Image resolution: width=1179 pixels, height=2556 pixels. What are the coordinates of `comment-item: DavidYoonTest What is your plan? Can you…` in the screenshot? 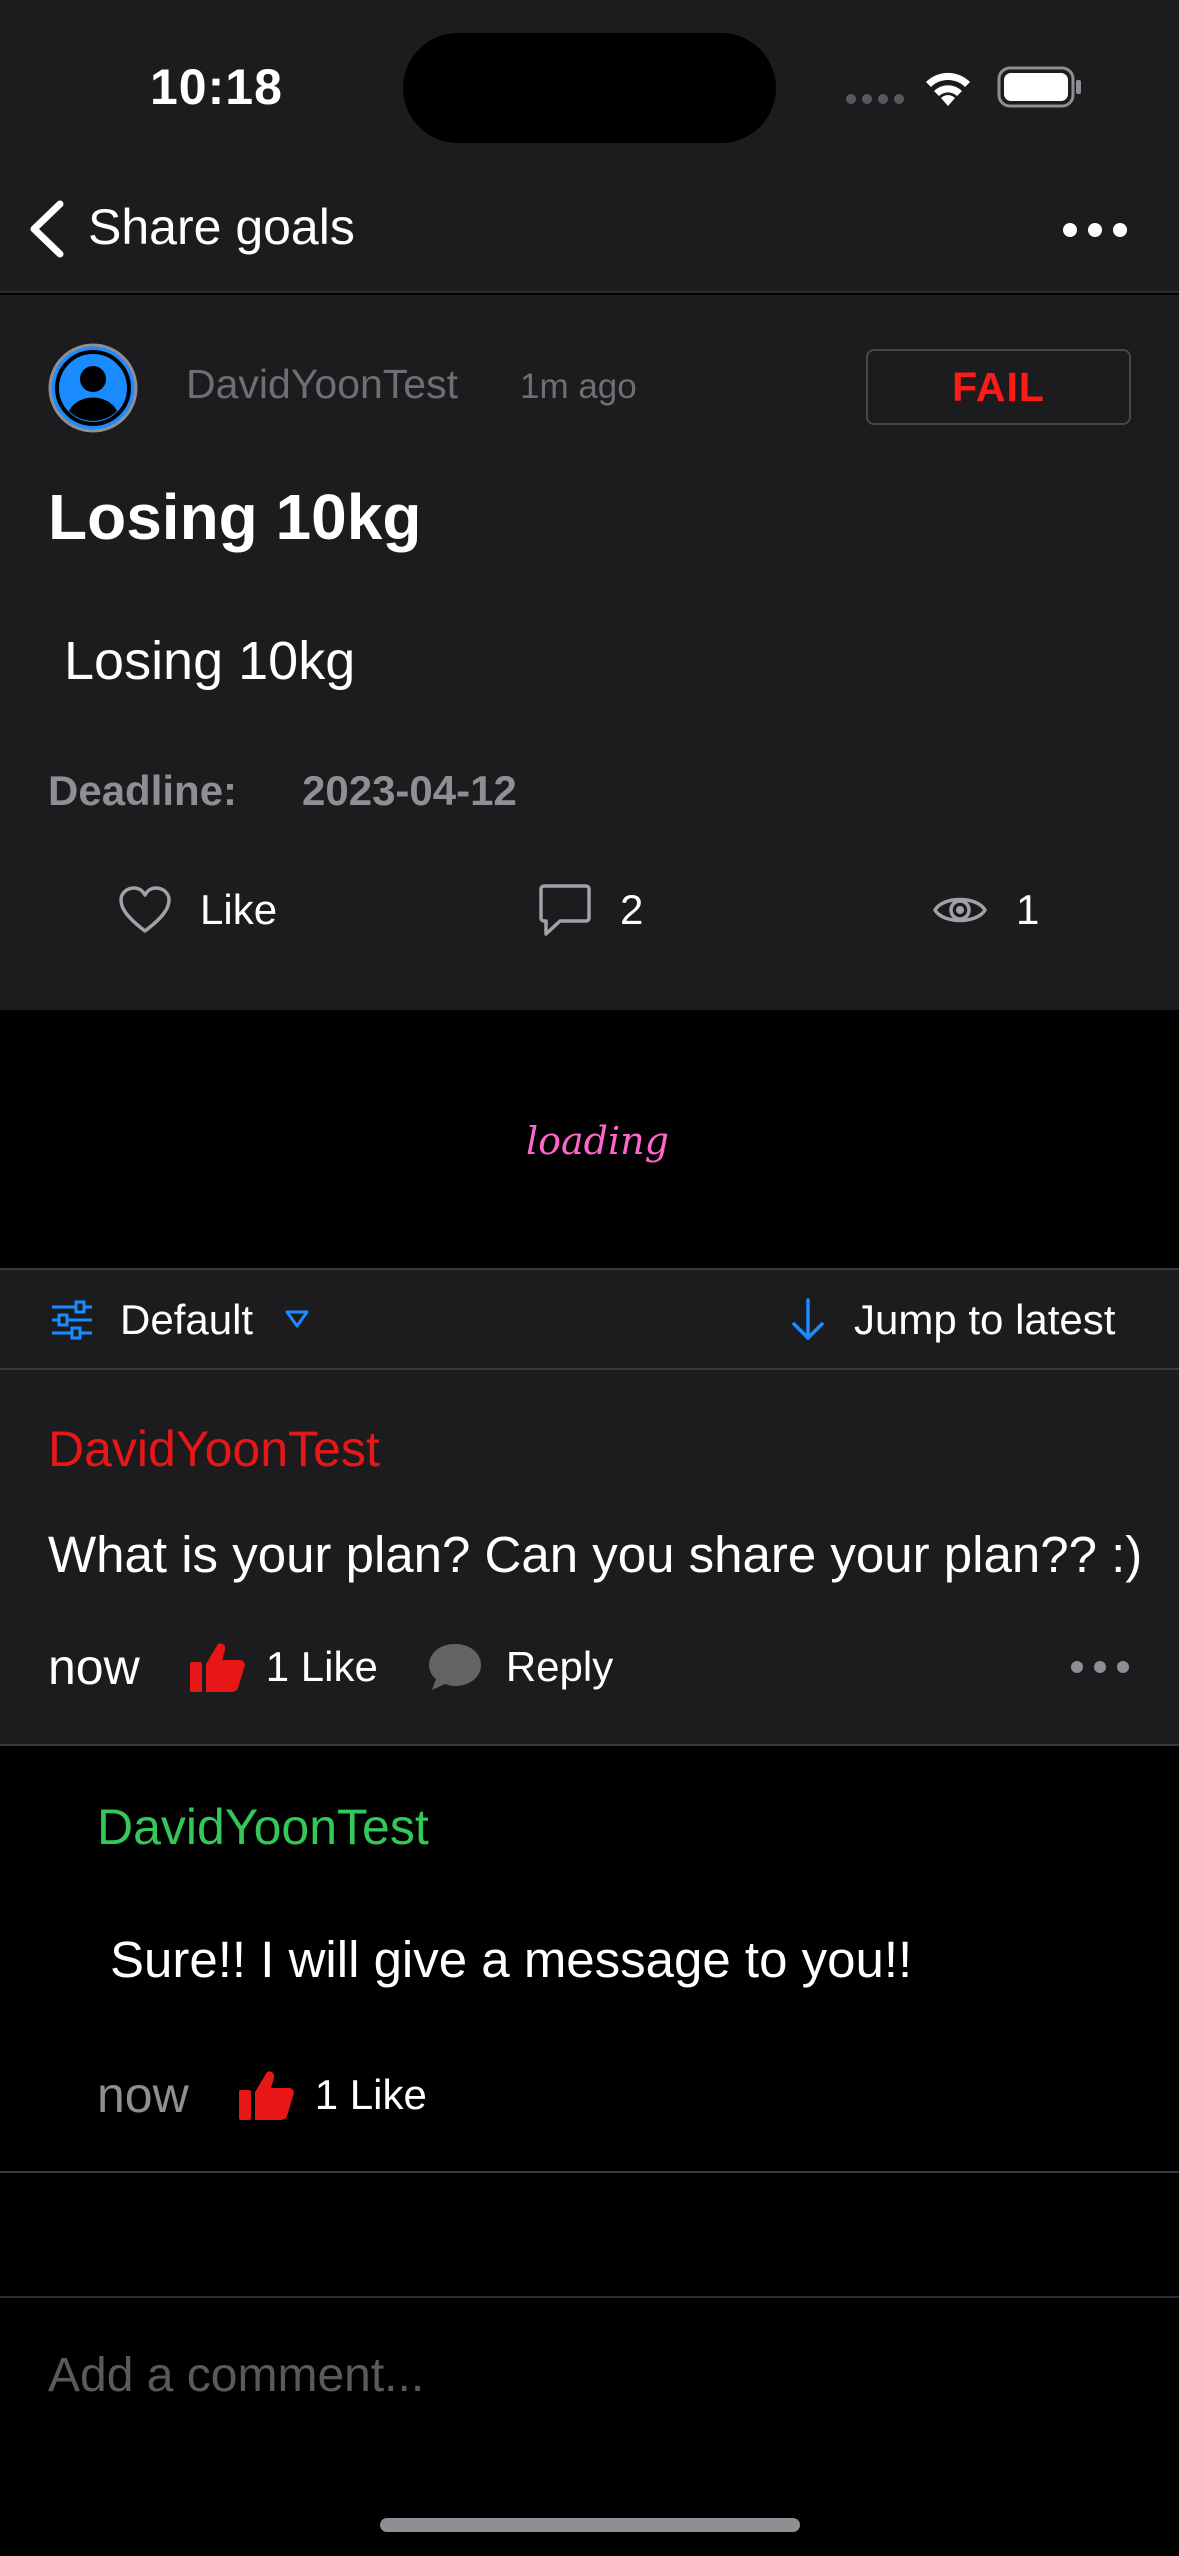 It's located at (589, 1558).